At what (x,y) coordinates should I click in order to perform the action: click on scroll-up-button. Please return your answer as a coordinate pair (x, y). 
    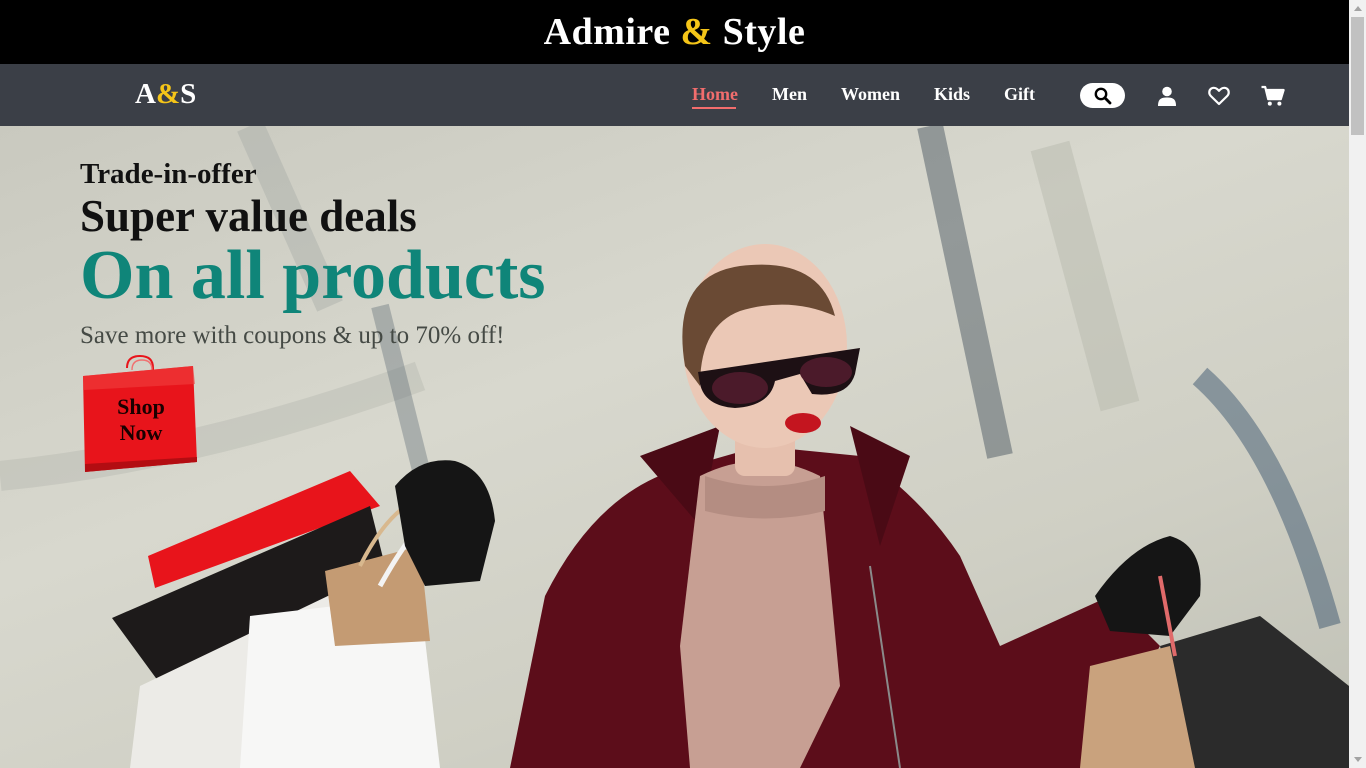
    Looking at the image, I should click on (1357, 8).